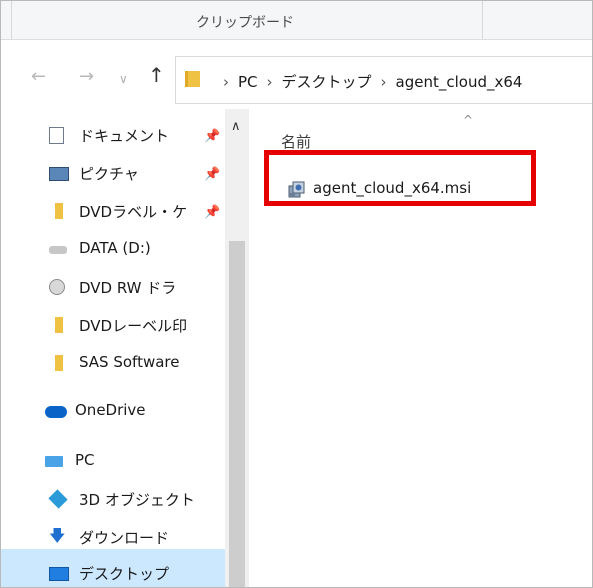 This screenshot has width=593, height=588. Describe the element at coordinates (123, 79) in the screenshot. I see `chevron-down-icon: ∨` at that location.